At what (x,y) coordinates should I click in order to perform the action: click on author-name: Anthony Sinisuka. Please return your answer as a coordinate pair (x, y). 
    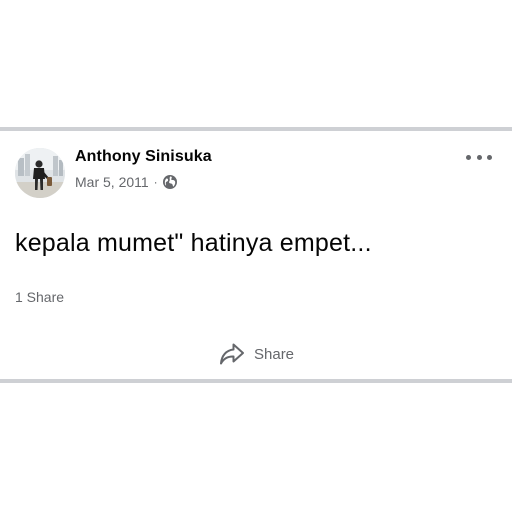
    Looking at the image, I should click on (143, 157).